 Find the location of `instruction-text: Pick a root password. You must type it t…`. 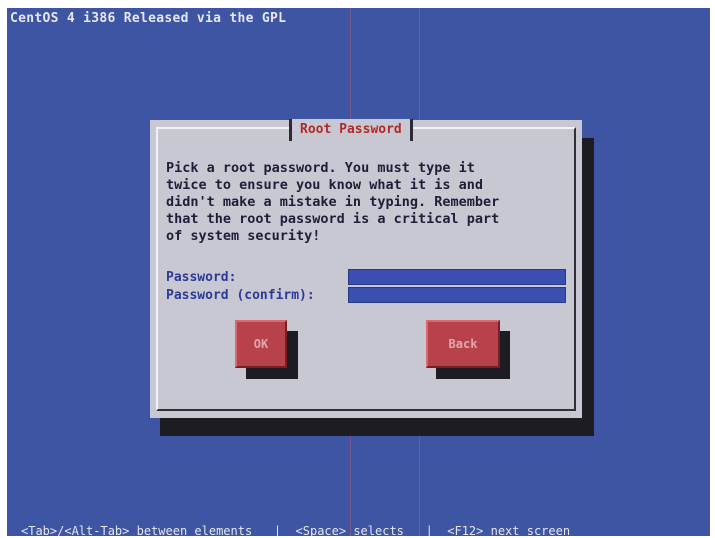

instruction-text: Pick a root password. You must type it t… is located at coordinates (333, 202).